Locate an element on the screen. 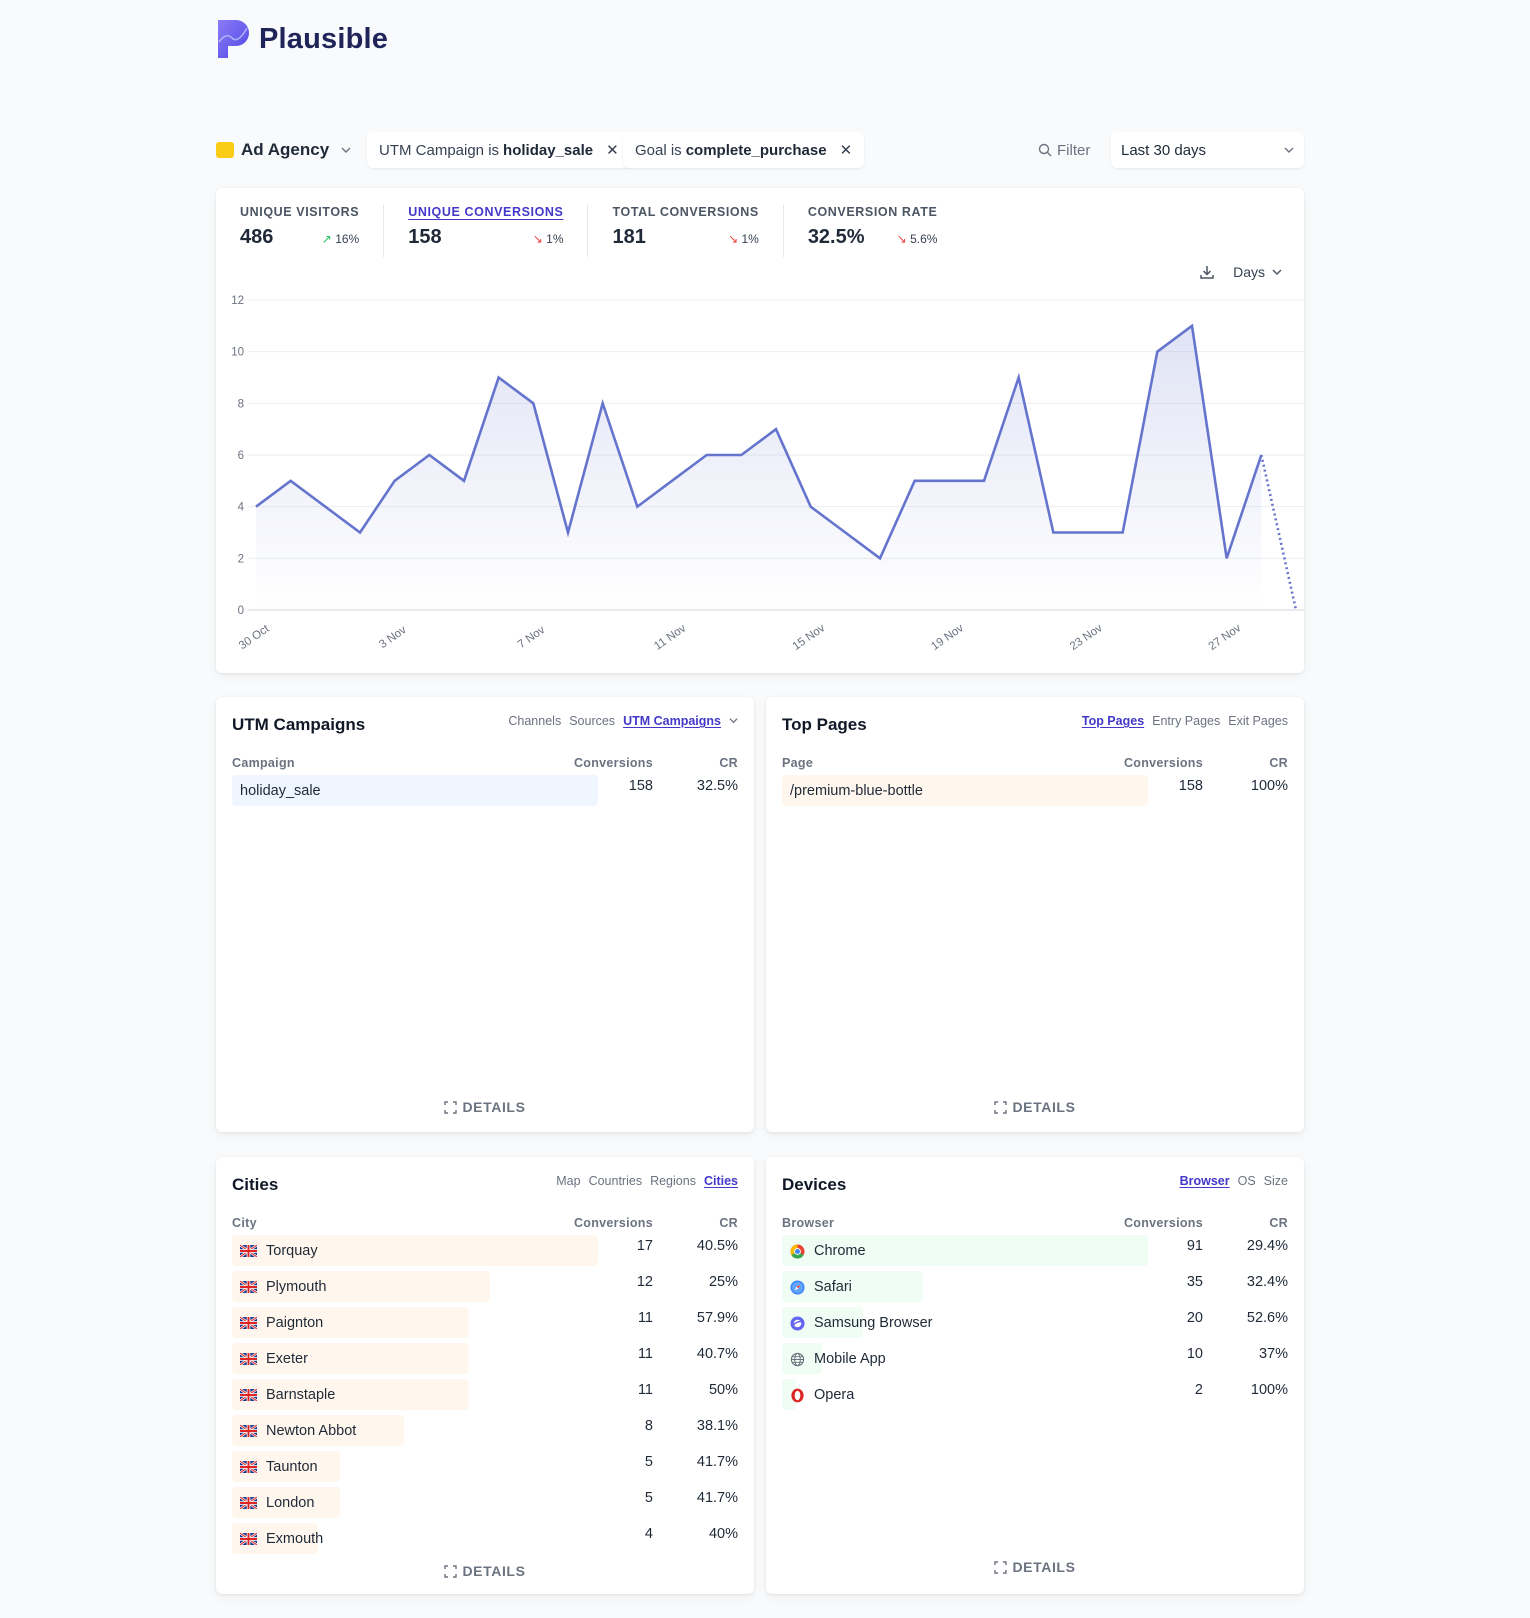 The image size is (1530, 1618). details-label: DETAILS is located at coordinates (494, 1571).